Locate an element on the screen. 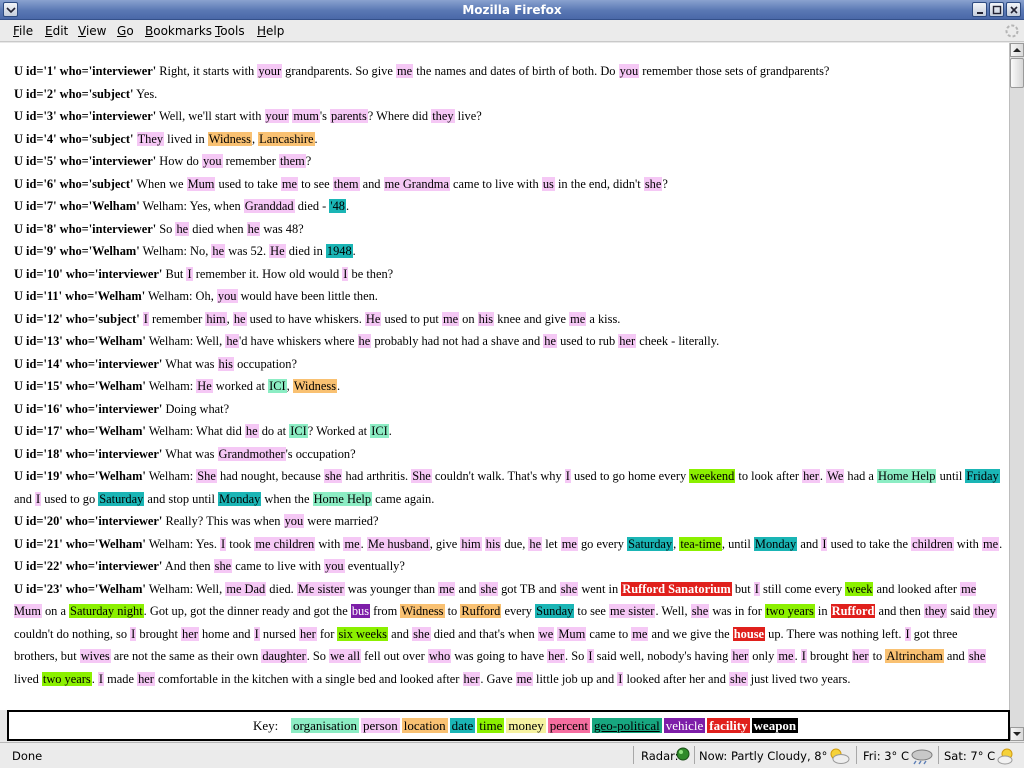  entity-person: me sister is located at coordinates (632, 611).